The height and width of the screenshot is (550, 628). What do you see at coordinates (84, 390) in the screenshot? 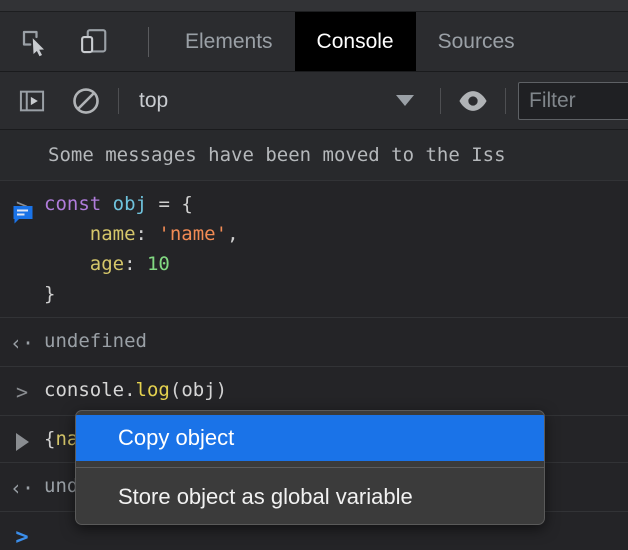
I see `code-token: console` at bounding box center [84, 390].